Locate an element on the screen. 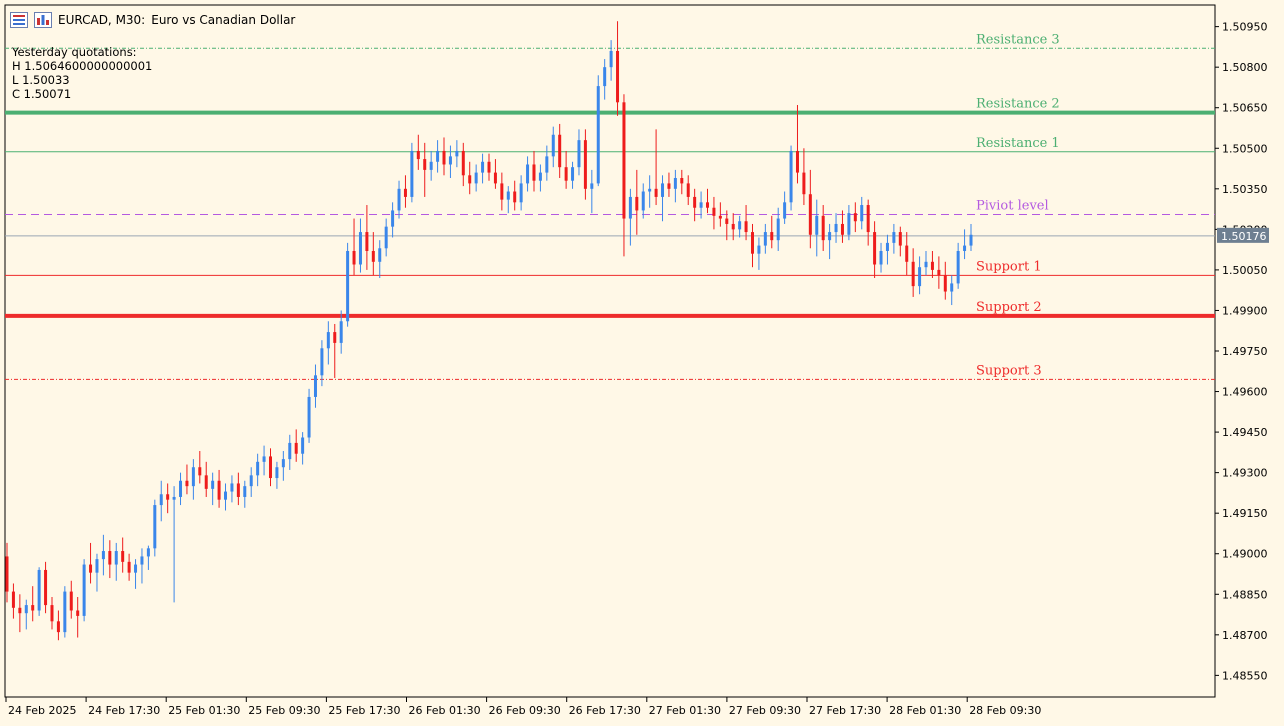 Image resolution: width=1284 pixels, height=726 pixels. bar-chart-icon is located at coordinates (43, 20).